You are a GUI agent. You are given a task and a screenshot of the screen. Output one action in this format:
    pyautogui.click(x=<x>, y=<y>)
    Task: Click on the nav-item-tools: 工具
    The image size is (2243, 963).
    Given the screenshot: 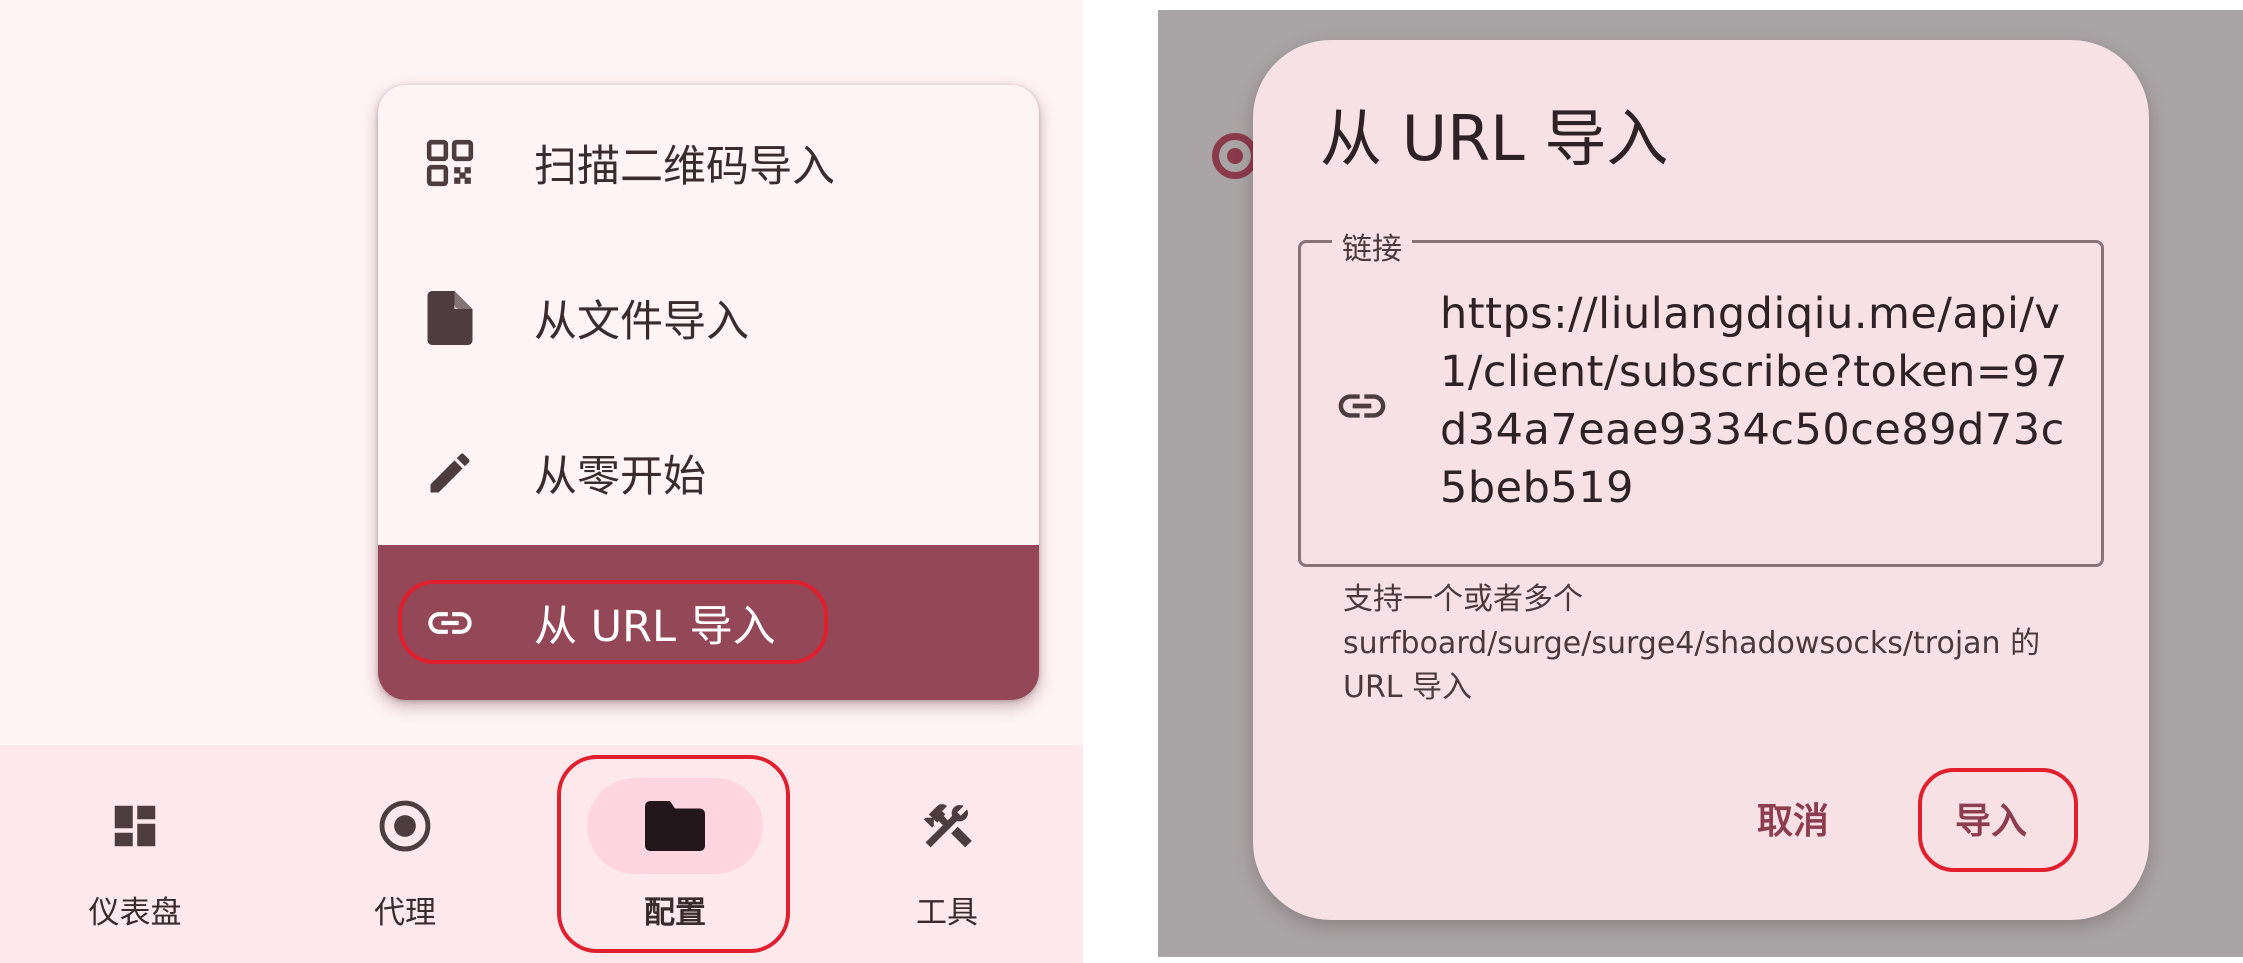 What is the action you would take?
    pyautogui.click(x=947, y=854)
    